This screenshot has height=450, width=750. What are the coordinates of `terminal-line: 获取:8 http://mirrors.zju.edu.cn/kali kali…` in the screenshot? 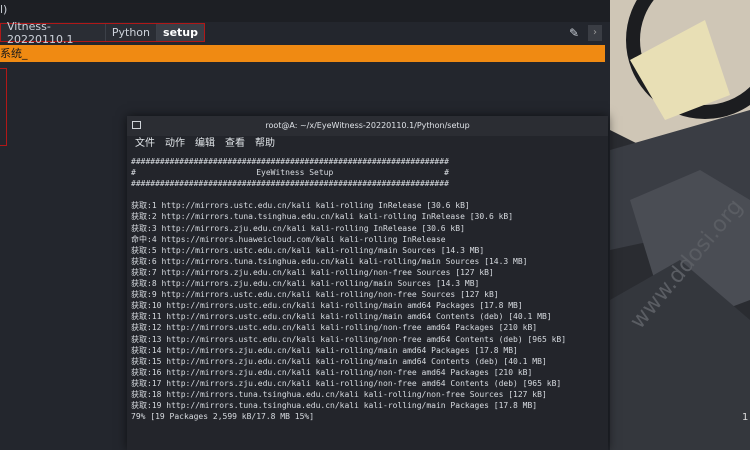 It's located at (305, 284).